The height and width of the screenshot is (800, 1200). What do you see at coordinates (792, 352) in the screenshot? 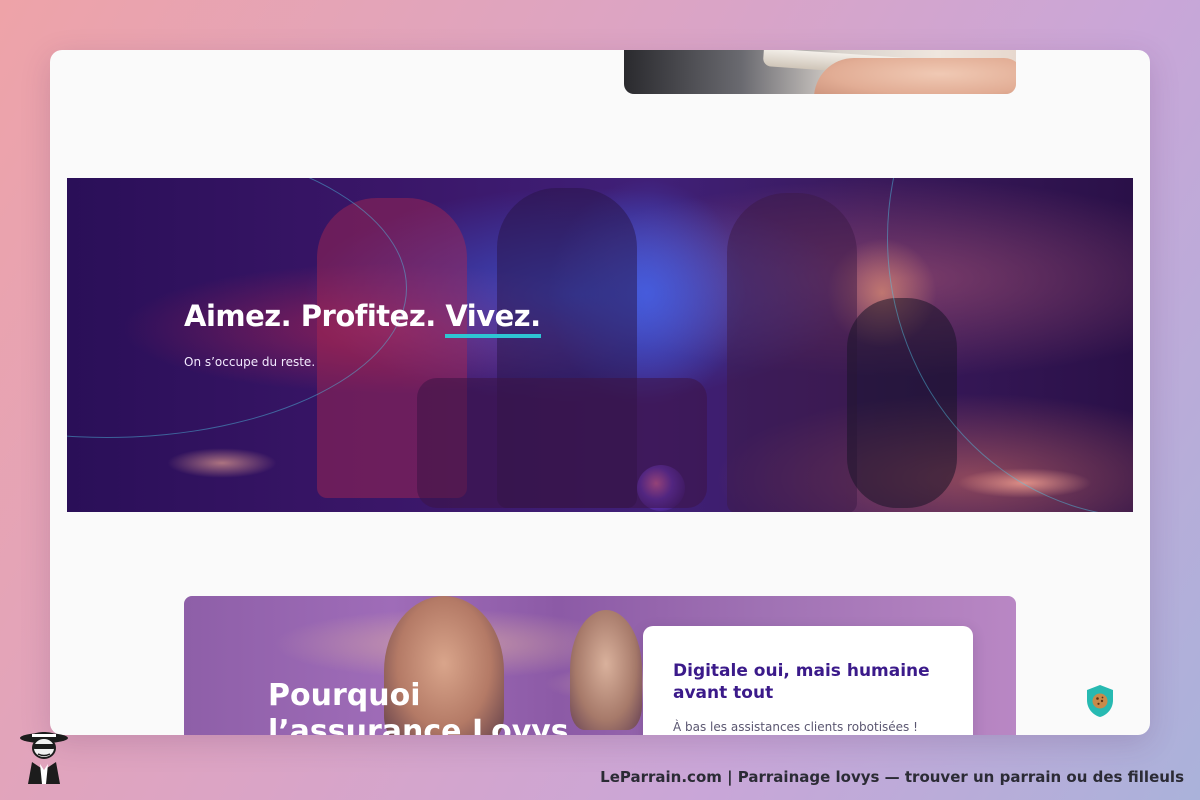
I see `dancer-right` at bounding box center [792, 352].